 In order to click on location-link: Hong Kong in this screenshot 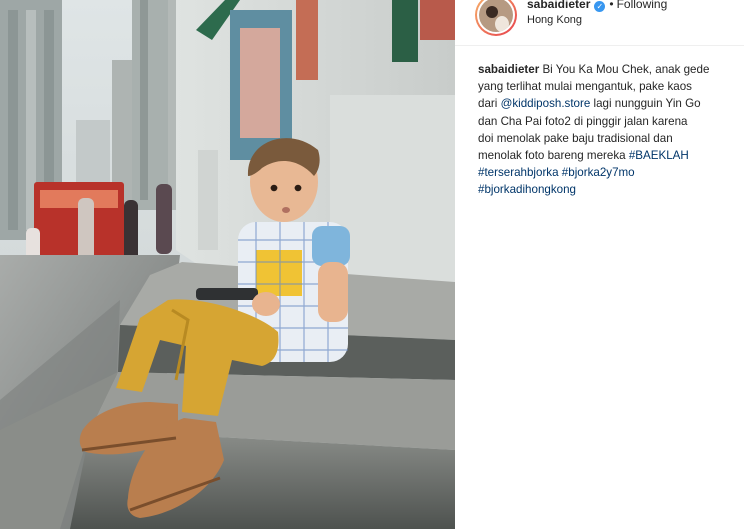, I will do `click(554, 20)`.